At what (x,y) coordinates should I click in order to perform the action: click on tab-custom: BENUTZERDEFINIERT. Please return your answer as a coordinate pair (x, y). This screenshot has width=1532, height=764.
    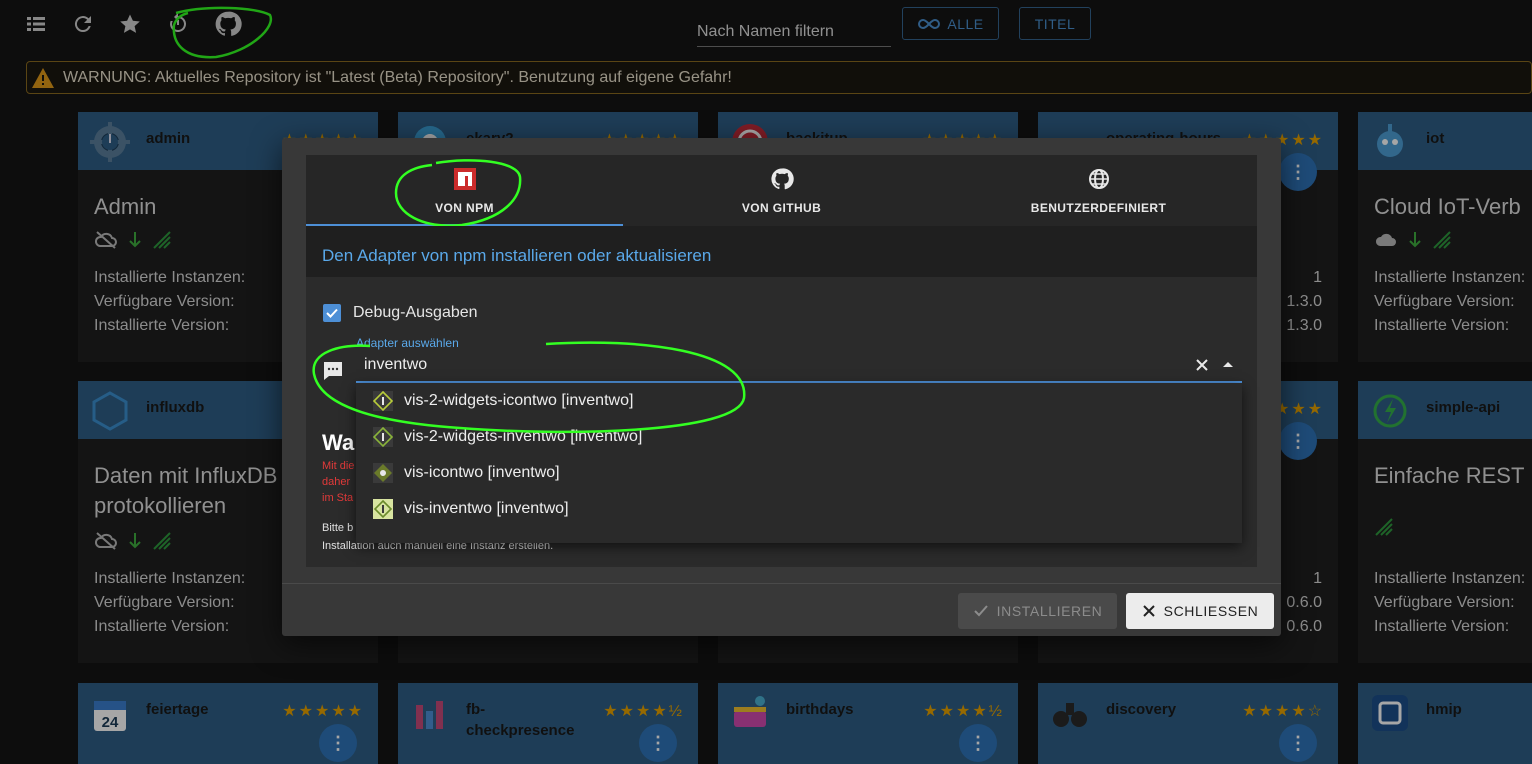
    Looking at the image, I should click on (1098, 190).